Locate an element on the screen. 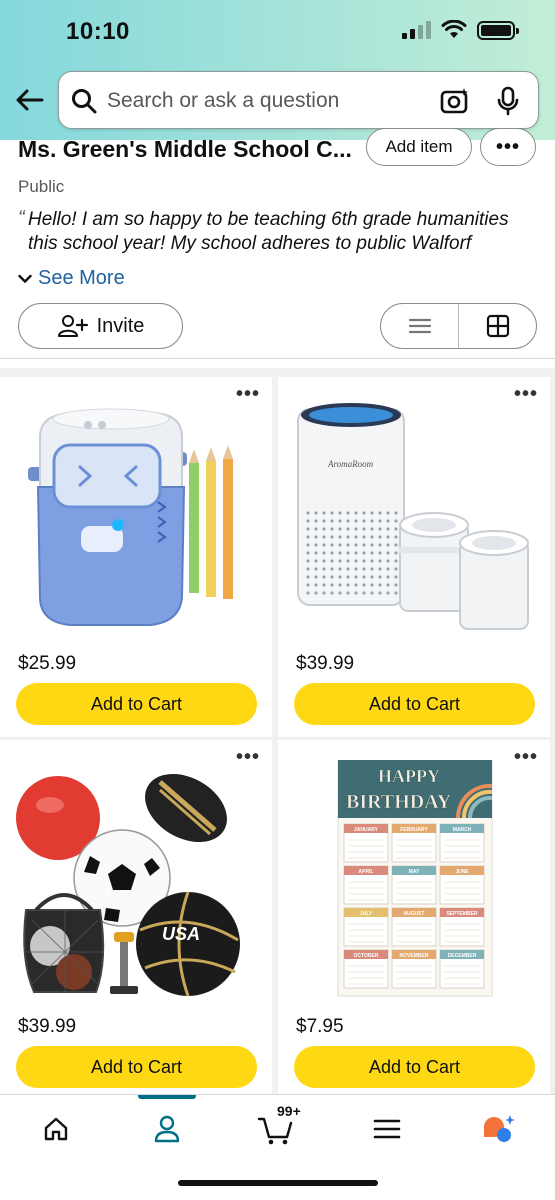 The image size is (555, 1200). product-card: ••• 4 USA $39.99 Add to Cart is located at coordinates (136, 920).